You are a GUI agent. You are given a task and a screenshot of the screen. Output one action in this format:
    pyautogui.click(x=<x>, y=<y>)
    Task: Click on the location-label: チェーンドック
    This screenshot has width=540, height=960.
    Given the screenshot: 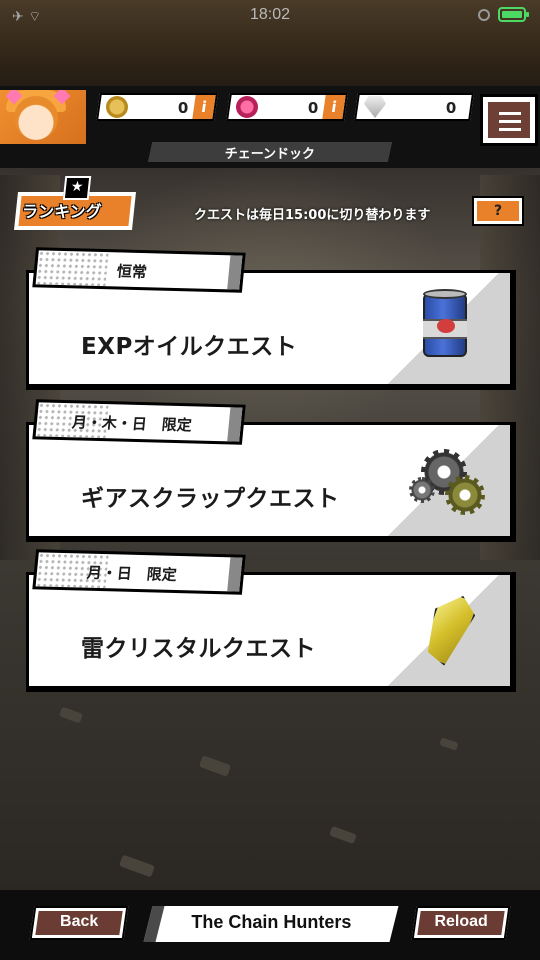 What is the action you would take?
    pyautogui.click(x=270, y=154)
    